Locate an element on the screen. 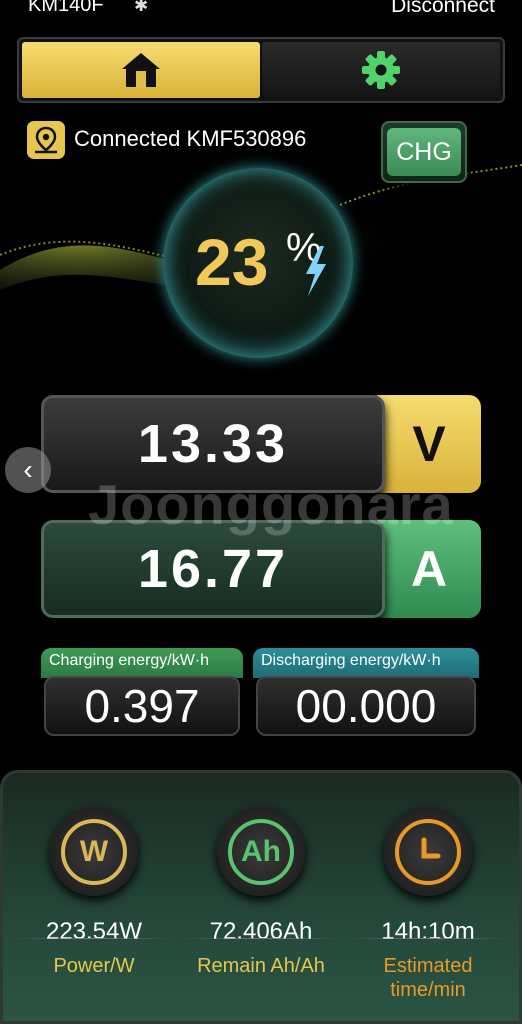 This screenshot has width=522, height=1024. discharging-energy-card: Discharging energy/kW·h 00.000 is located at coordinates (366, 693).